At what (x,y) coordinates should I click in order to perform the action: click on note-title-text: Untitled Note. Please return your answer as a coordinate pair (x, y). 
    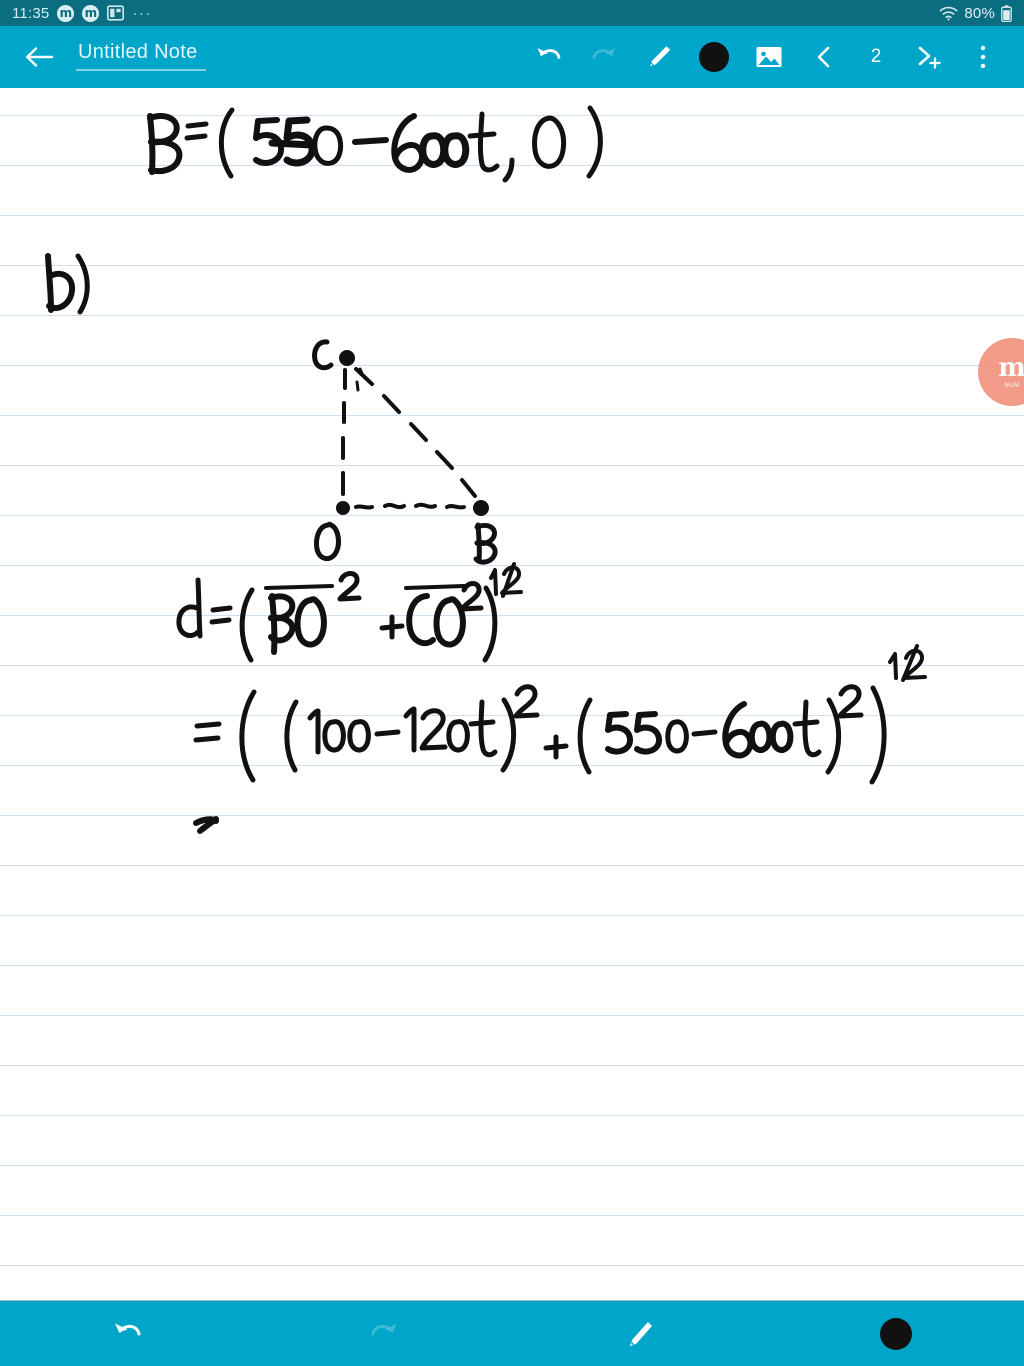
    Looking at the image, I should click on (141, 56).